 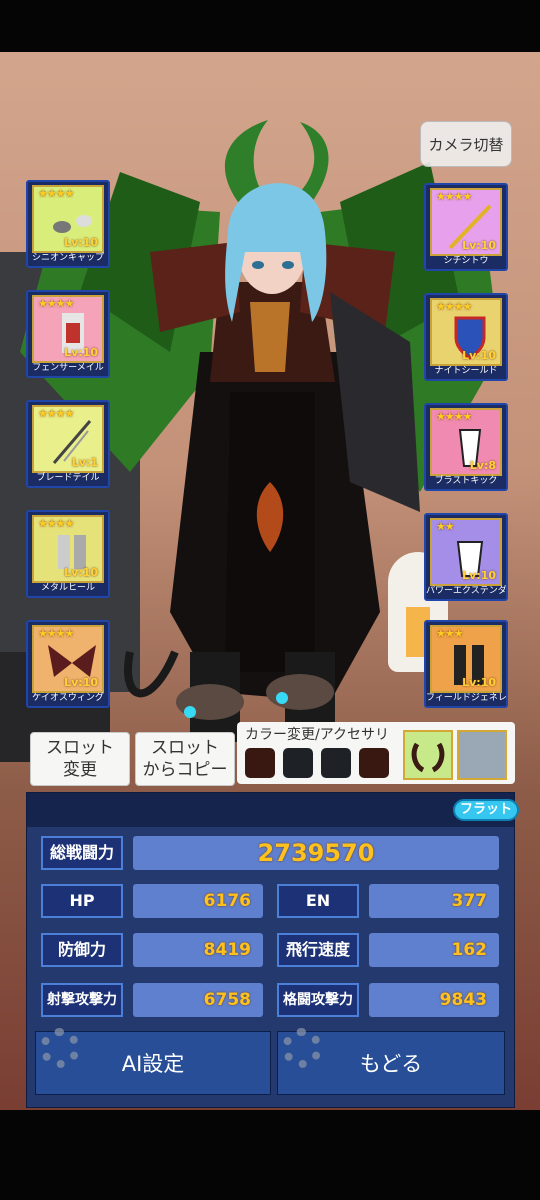 I want to click on ai-settings-button: AI設定, so click(x=153, y=1061).